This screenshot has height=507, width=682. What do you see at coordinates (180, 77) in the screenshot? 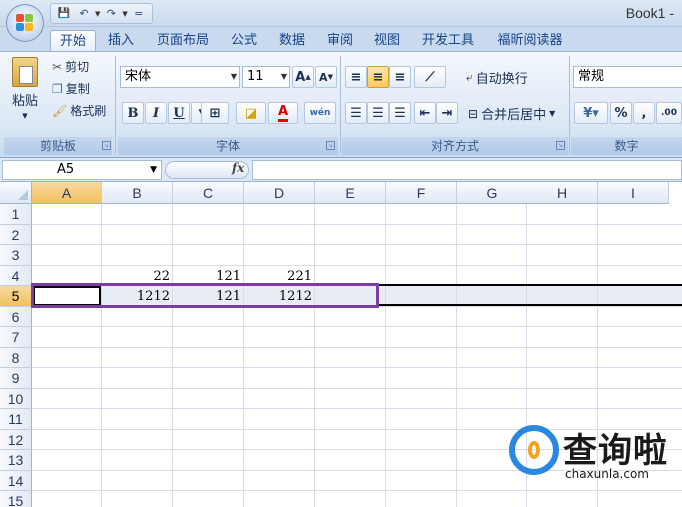
I see `font-name-combo: 宋体 ▼` at bounding box center [180, 77].